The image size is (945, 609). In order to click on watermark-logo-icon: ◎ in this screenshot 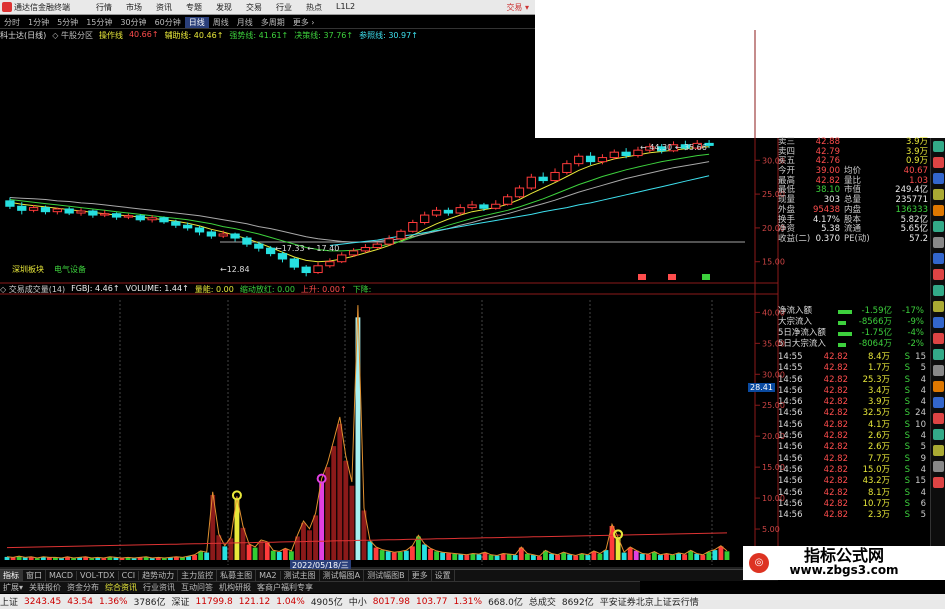, I will do `click(759, 563)`.